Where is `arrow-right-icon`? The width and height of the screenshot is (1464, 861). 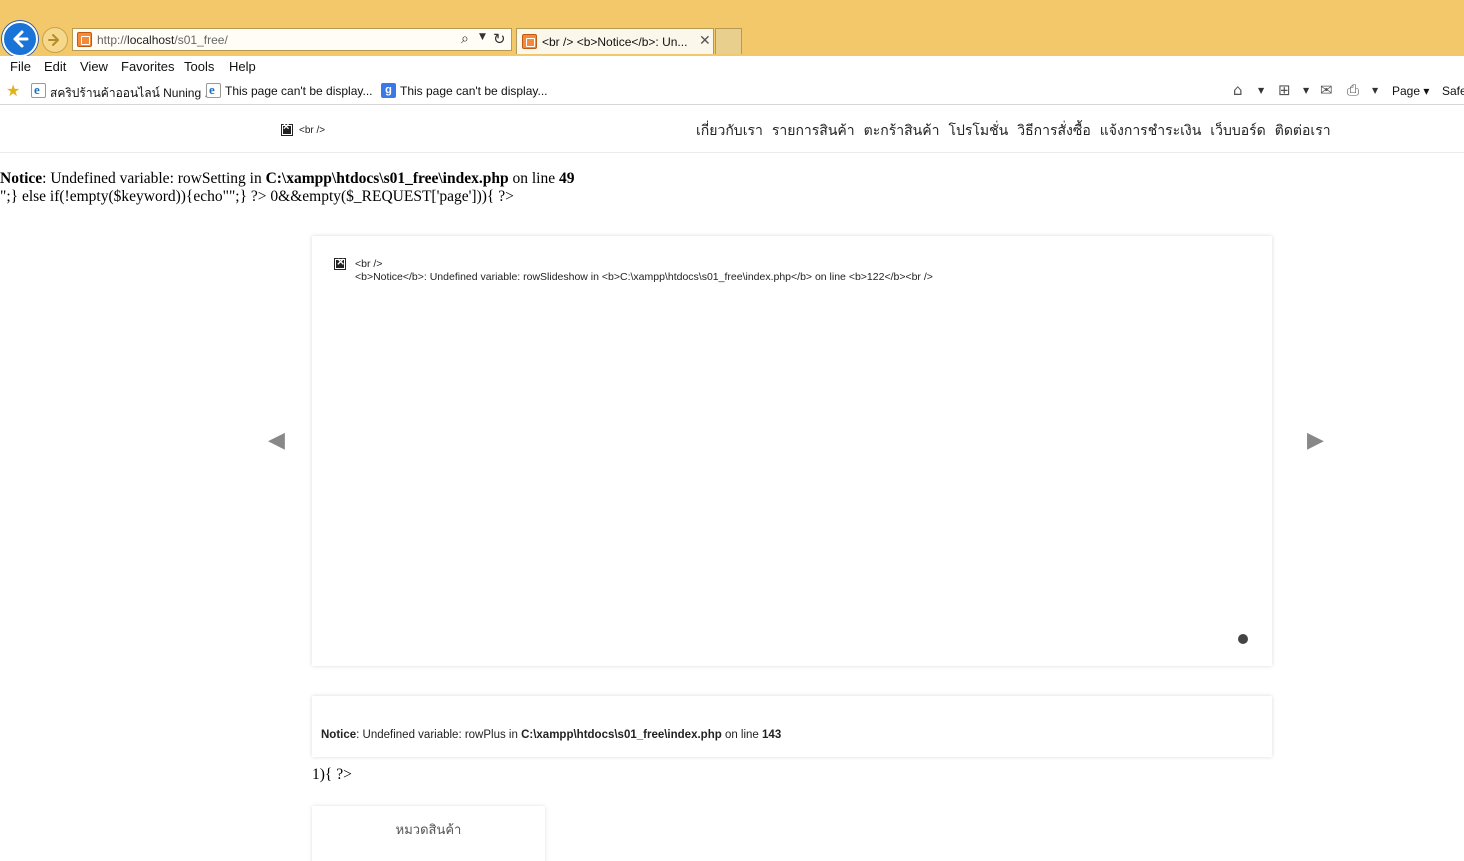 arrow-right-icon is located at coordinates (53, 40).